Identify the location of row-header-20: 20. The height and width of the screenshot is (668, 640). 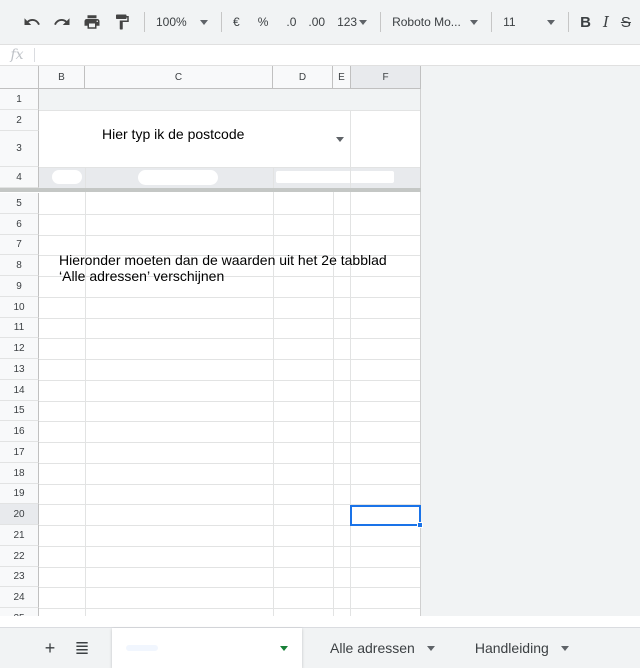
(19, 514).